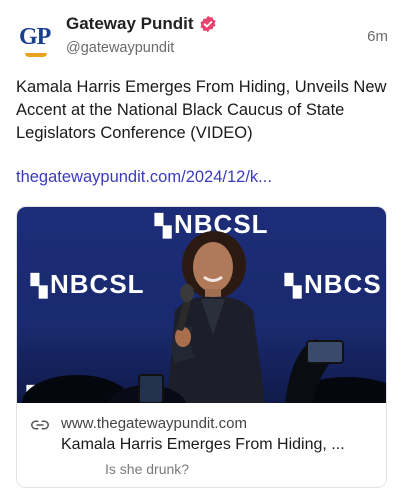 This screenshot has height=500, width=403. What do you see at coordinates (147, 469) in the screenshot?
I see `card-description: Is she drunk?` at bounding box center [147, 469].